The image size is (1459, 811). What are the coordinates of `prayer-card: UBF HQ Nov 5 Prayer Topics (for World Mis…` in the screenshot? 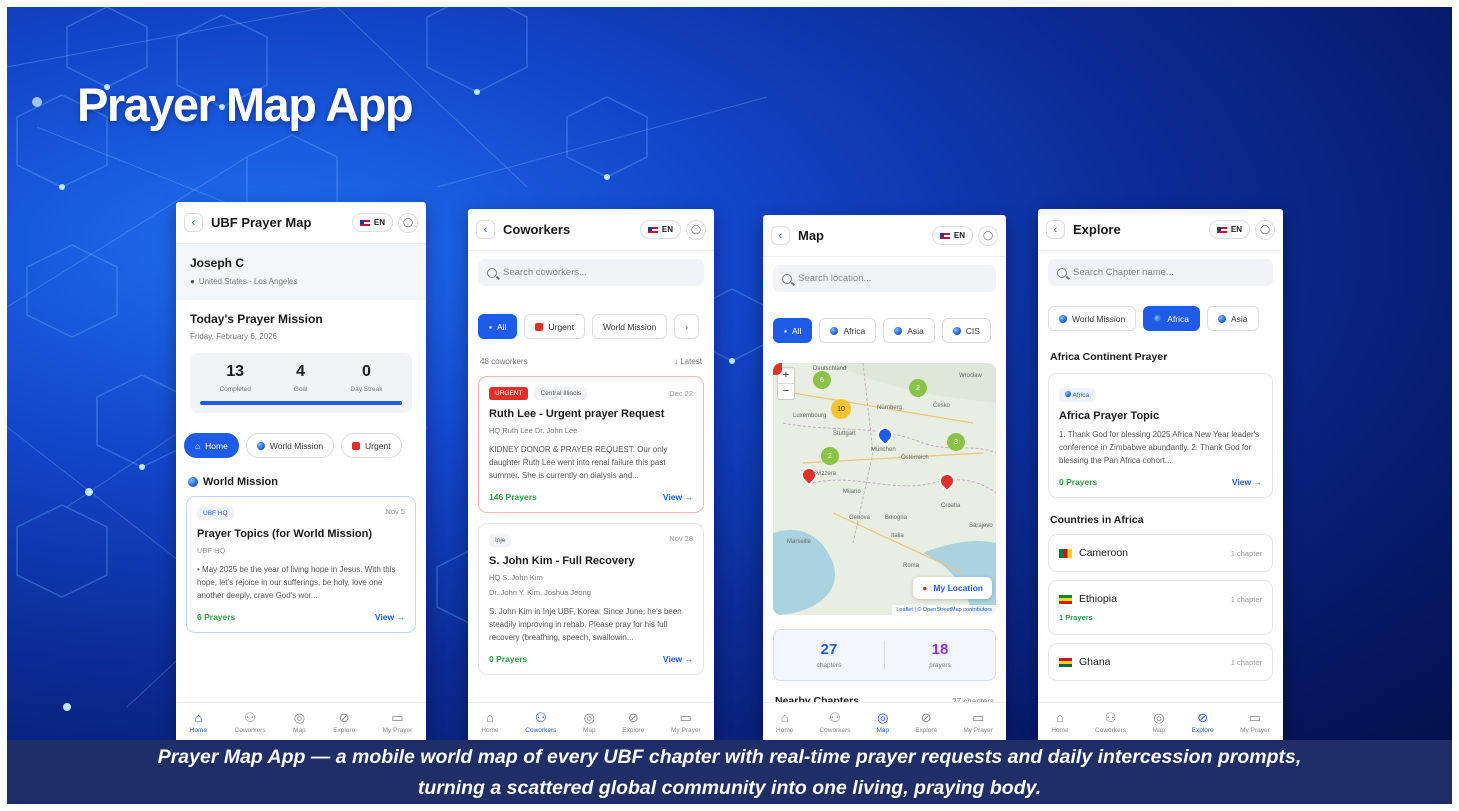 It's located at (301, 564).